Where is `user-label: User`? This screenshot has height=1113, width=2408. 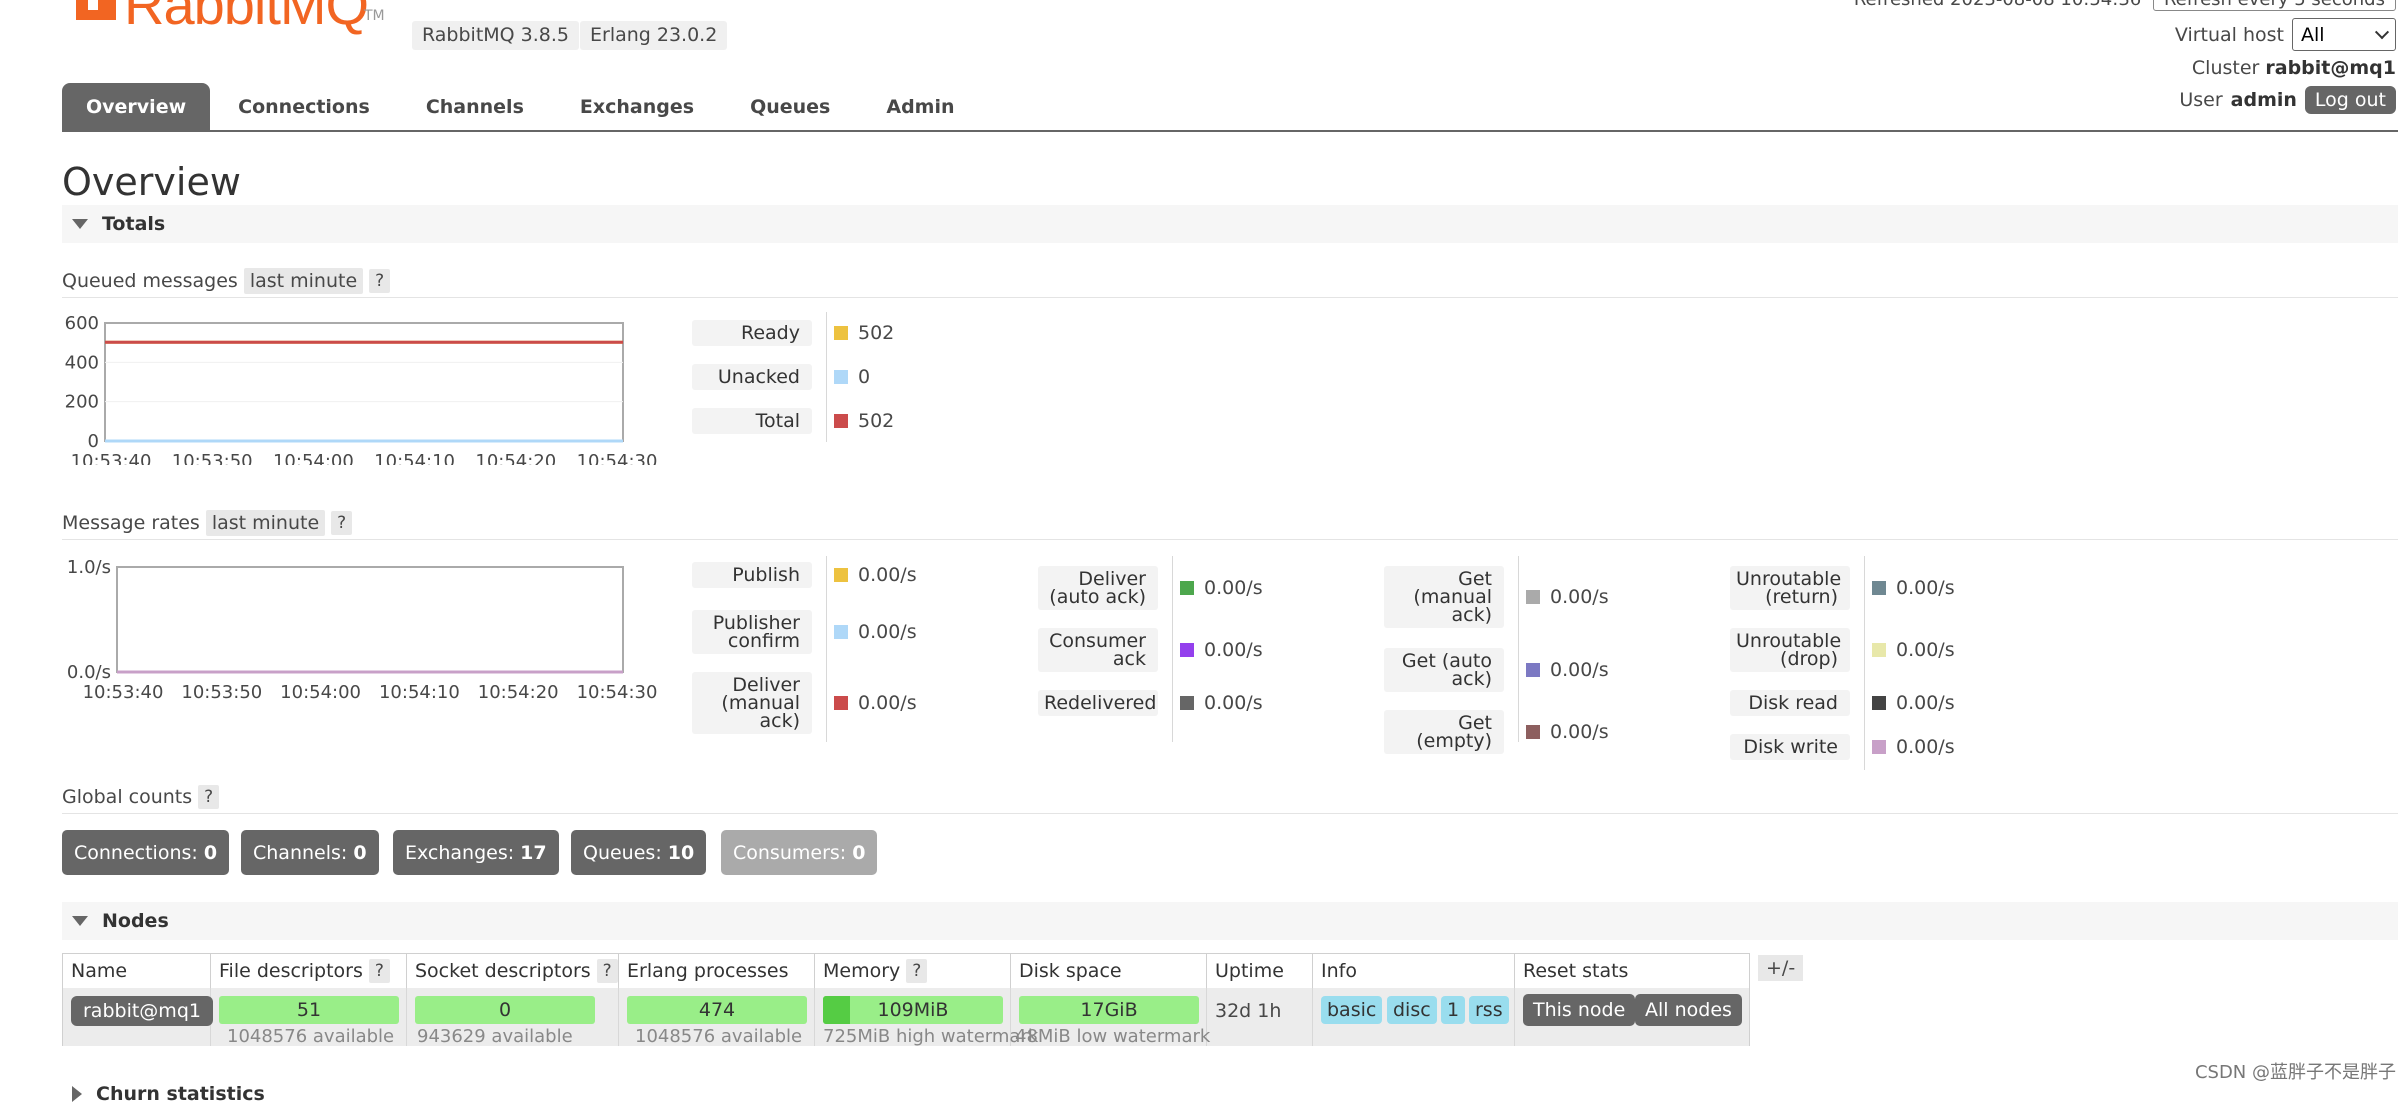
user-label: User is located at coordinates (2201, 100).